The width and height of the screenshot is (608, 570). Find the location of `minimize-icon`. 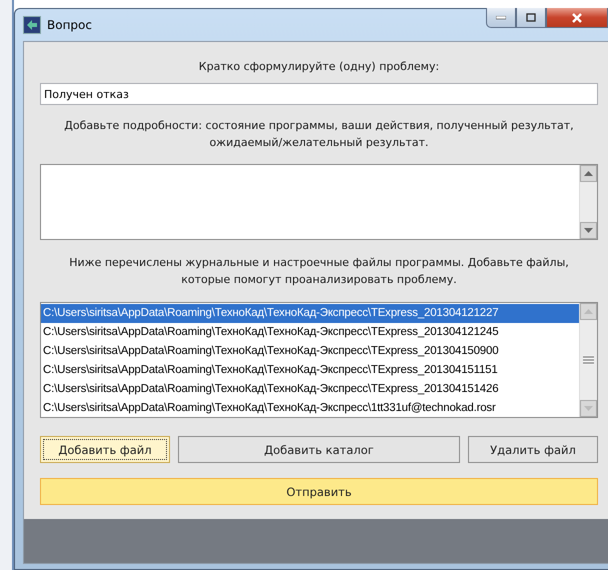

minimize-icon is located at coordinates (501, 18).